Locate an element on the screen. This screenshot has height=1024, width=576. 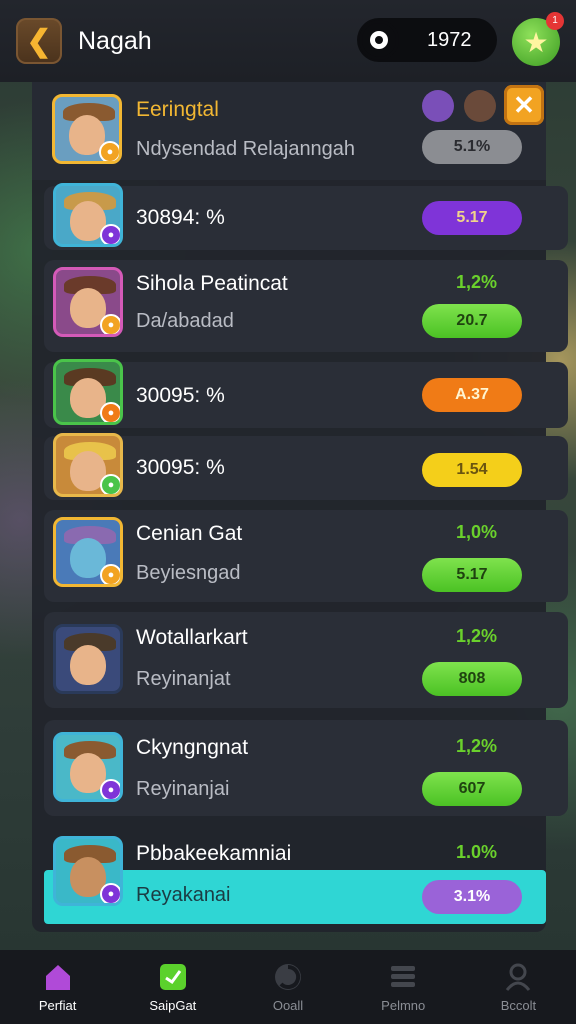
list-item: ● Ckyngngnat Reyinanjai 1,2% 607 is located at coordinates (306, 768).